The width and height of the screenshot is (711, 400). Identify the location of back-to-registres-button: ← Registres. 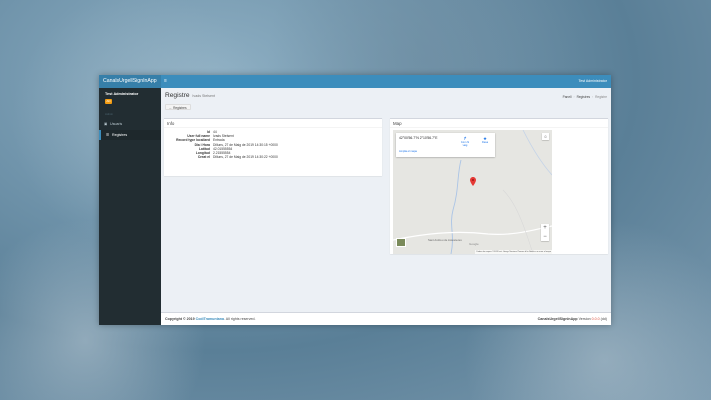
(178, 107).